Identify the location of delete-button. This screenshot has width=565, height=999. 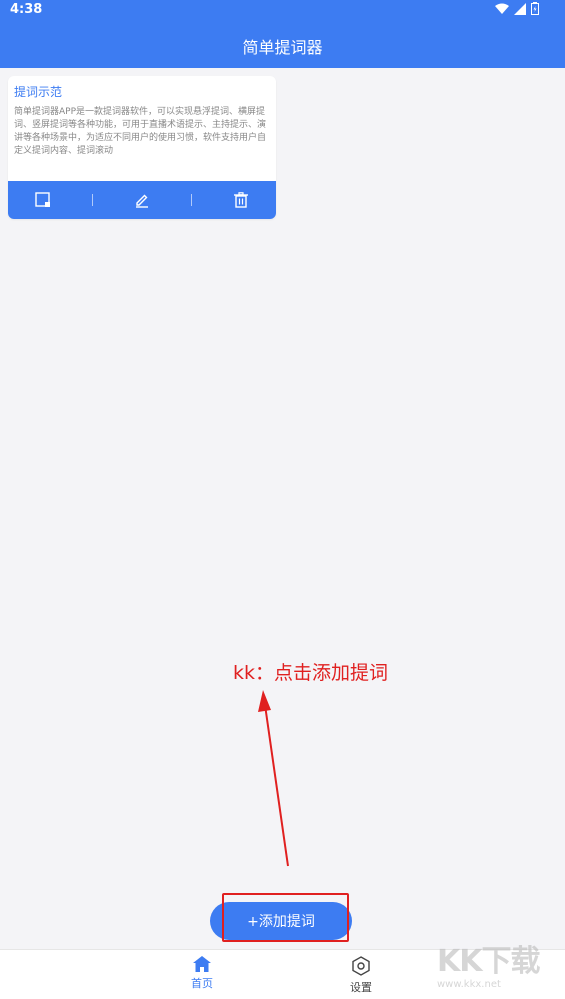
(241, 200).